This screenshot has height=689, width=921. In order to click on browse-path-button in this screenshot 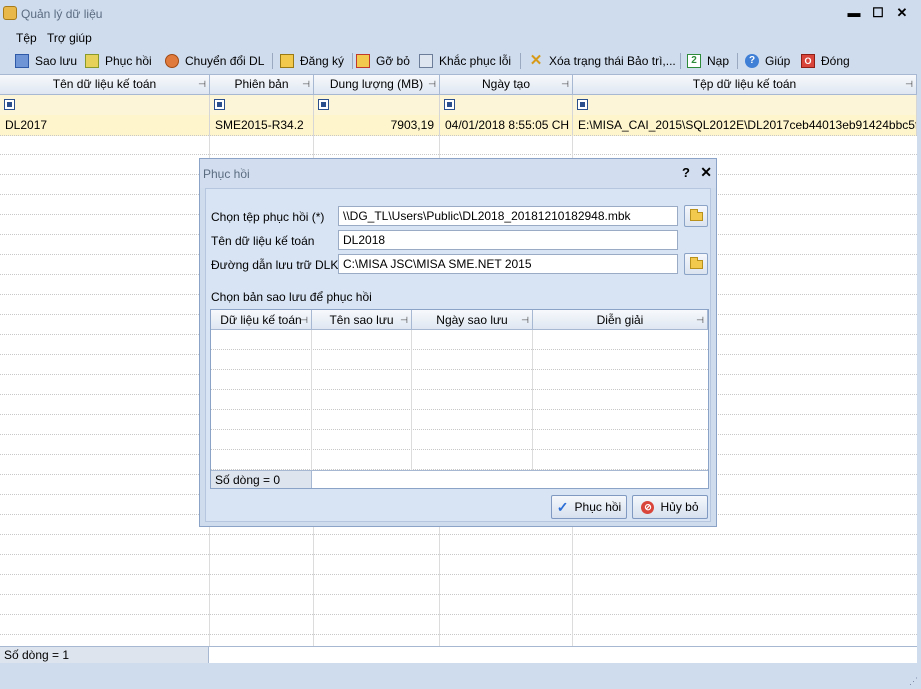, I will do `click(696, 264)`.